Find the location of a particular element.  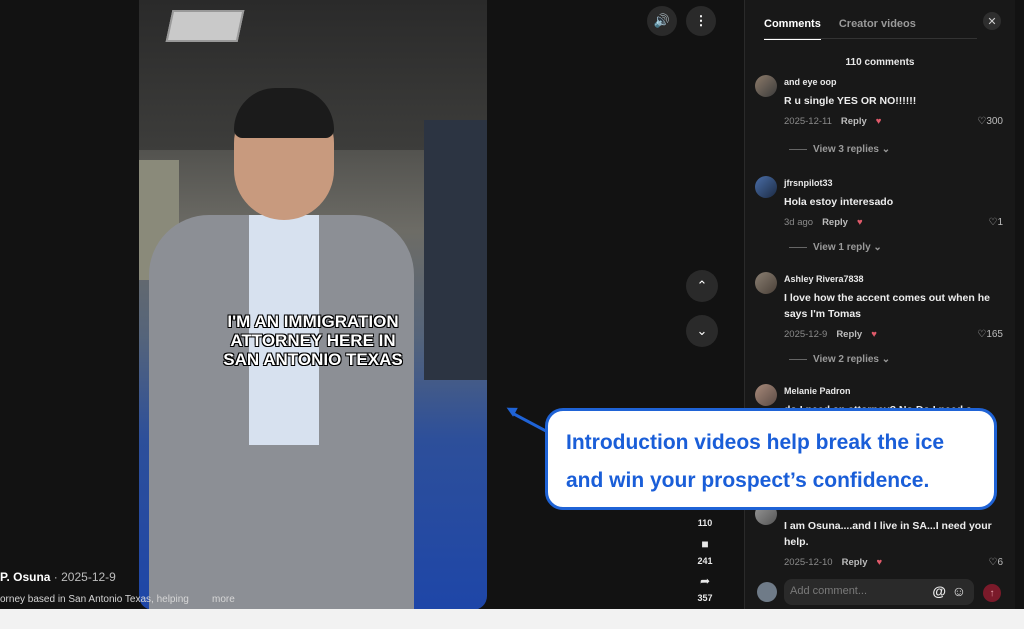

callout-line: Introduction videos help break the ice is located at coordinates (755, 442).